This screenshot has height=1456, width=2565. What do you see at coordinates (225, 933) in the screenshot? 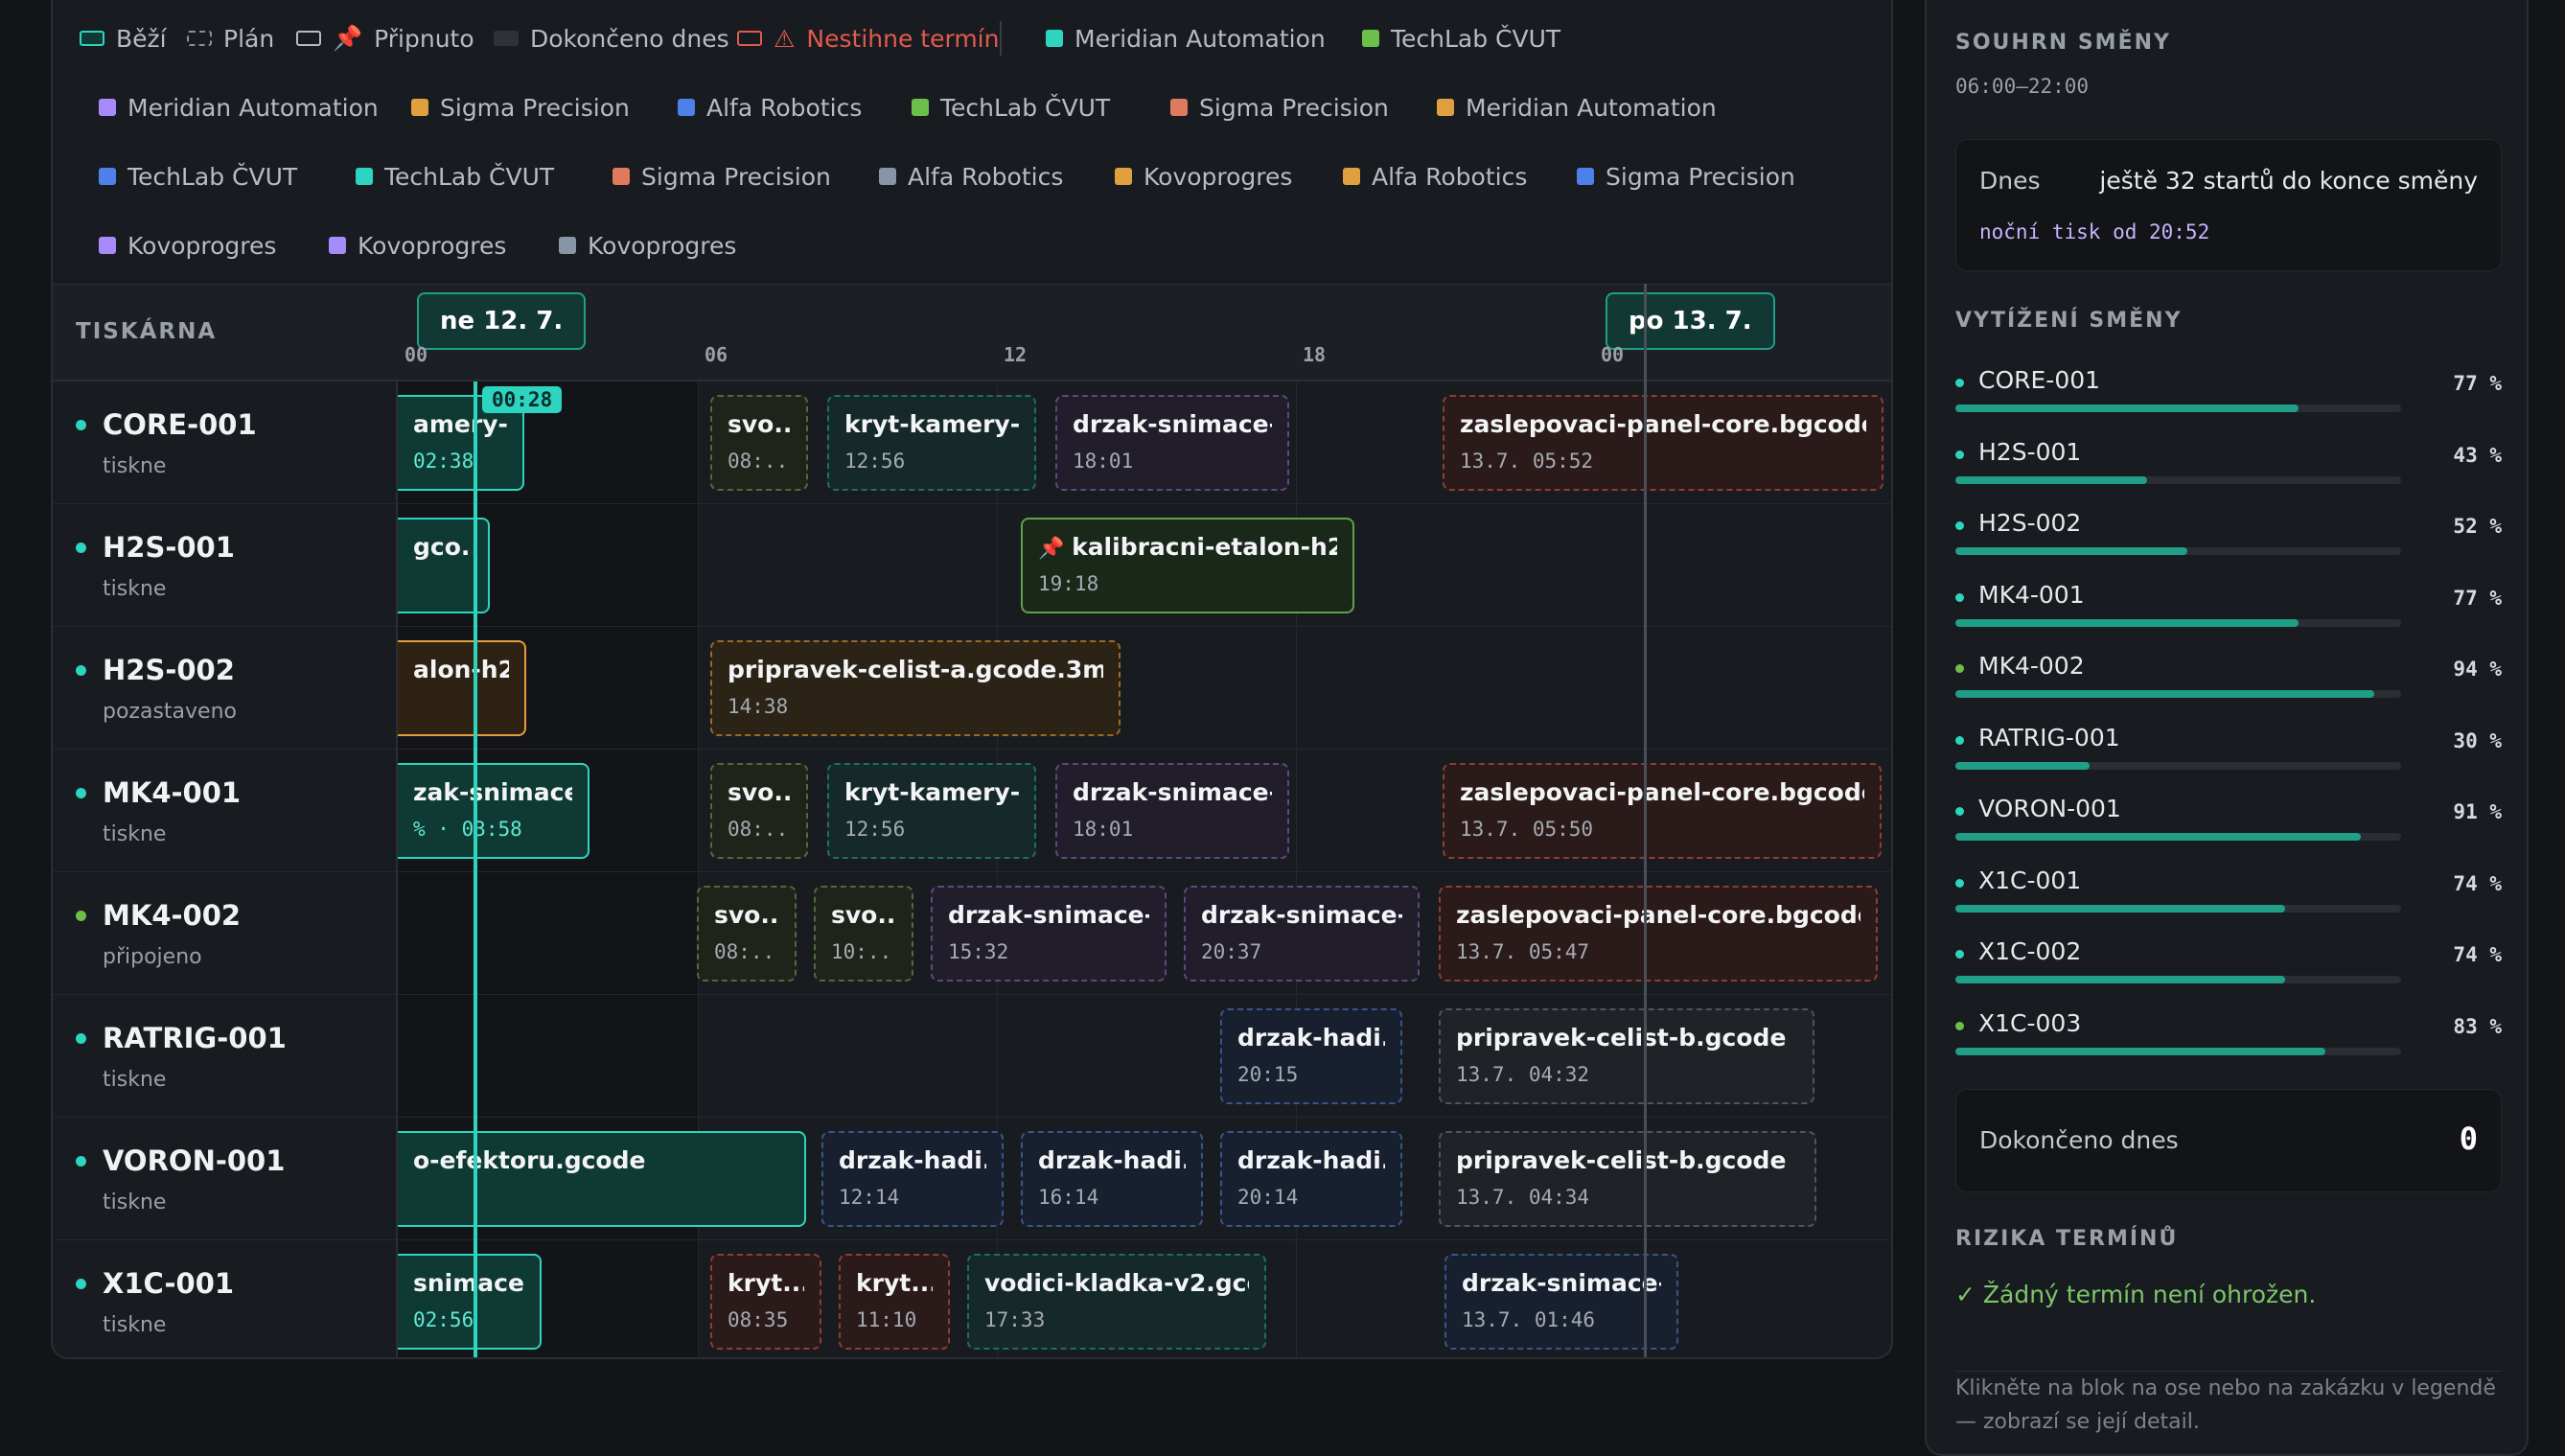
I see `printer-row: MK4-002 připojeno` at bounding box center [225, 933].